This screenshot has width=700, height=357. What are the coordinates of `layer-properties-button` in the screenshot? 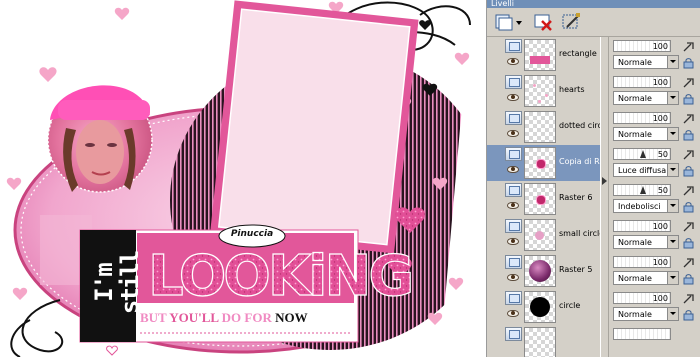 It's located at (571, 22).